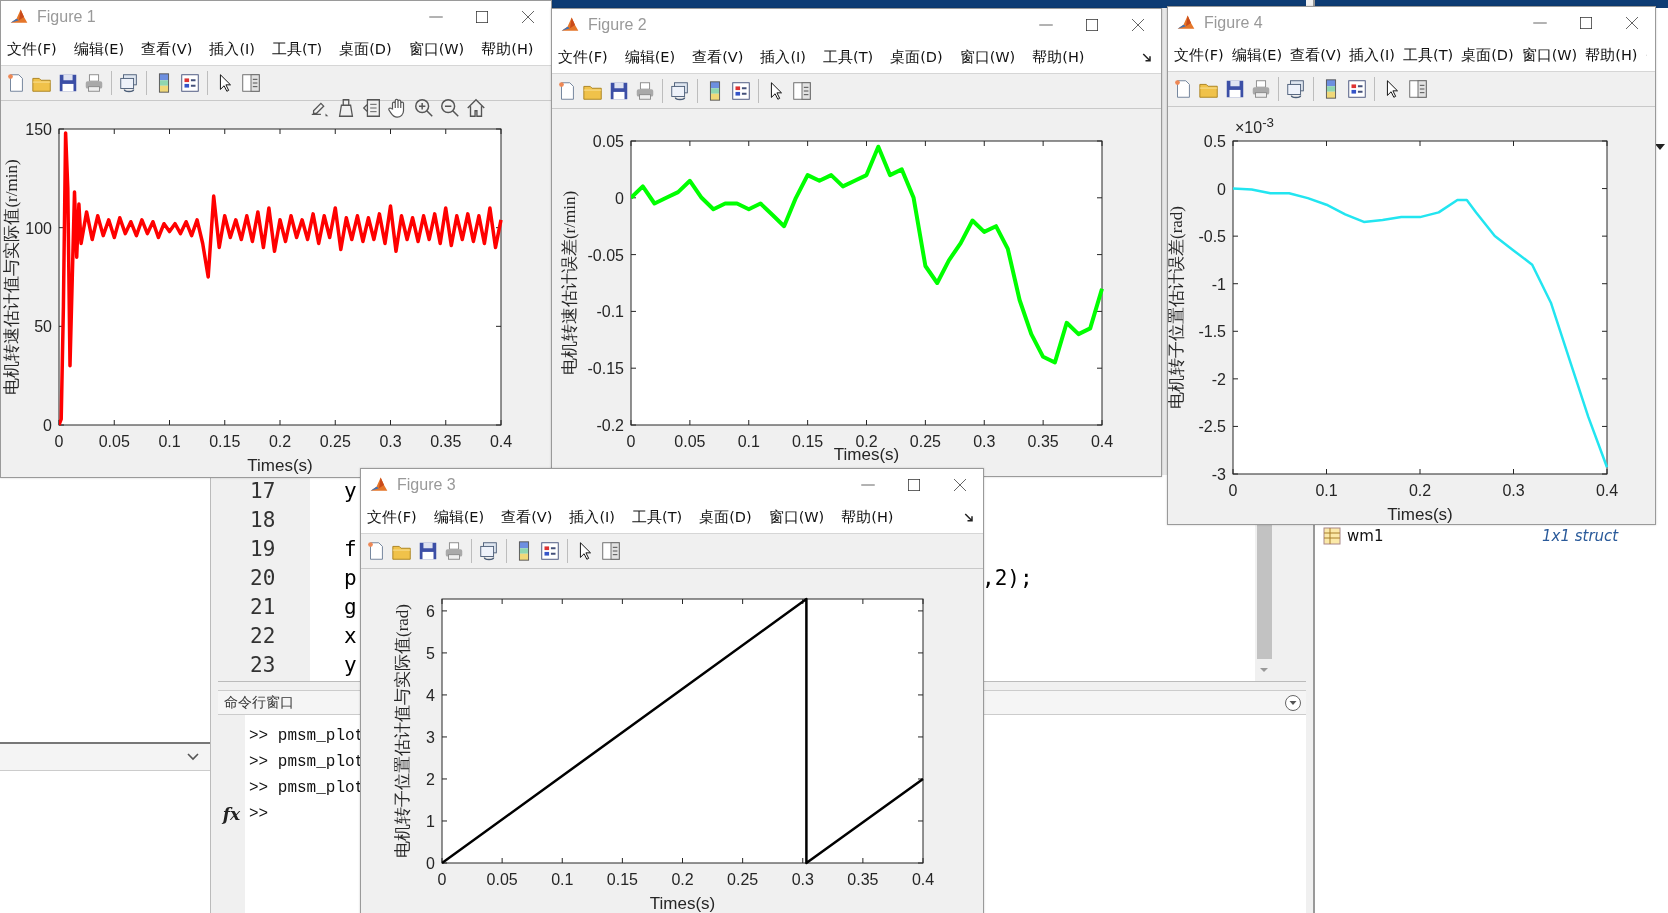 This screenshot has width=1668, height=913. I want to click on line-number: 18, so click(263, 520).